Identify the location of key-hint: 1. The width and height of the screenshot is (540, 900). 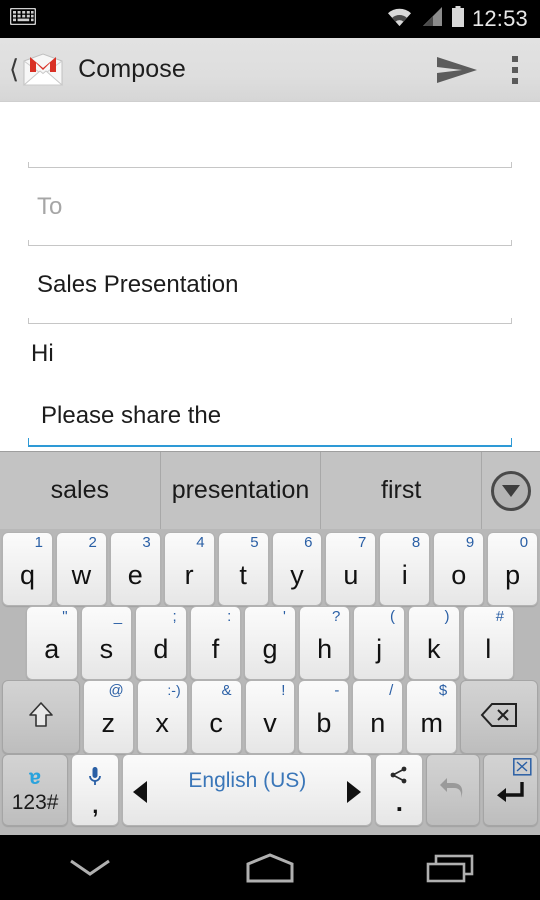
(38, 542).